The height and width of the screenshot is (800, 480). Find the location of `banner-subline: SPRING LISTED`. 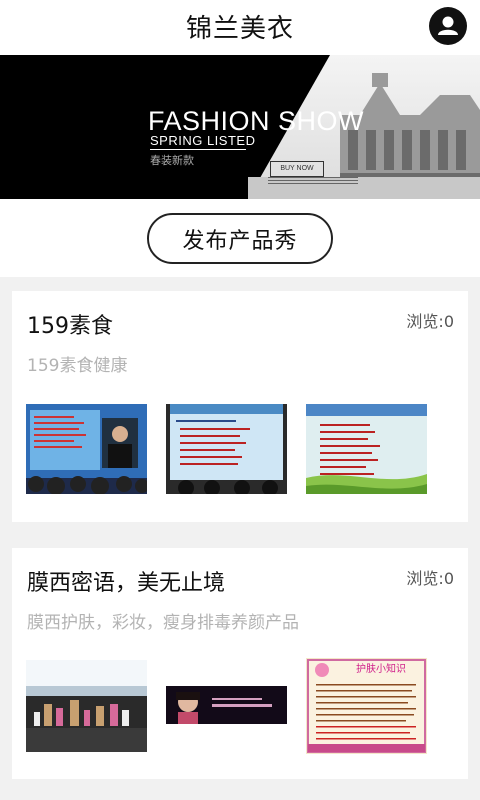

banner-subline: SPRING LISTED is located at coordinates (203, 140).